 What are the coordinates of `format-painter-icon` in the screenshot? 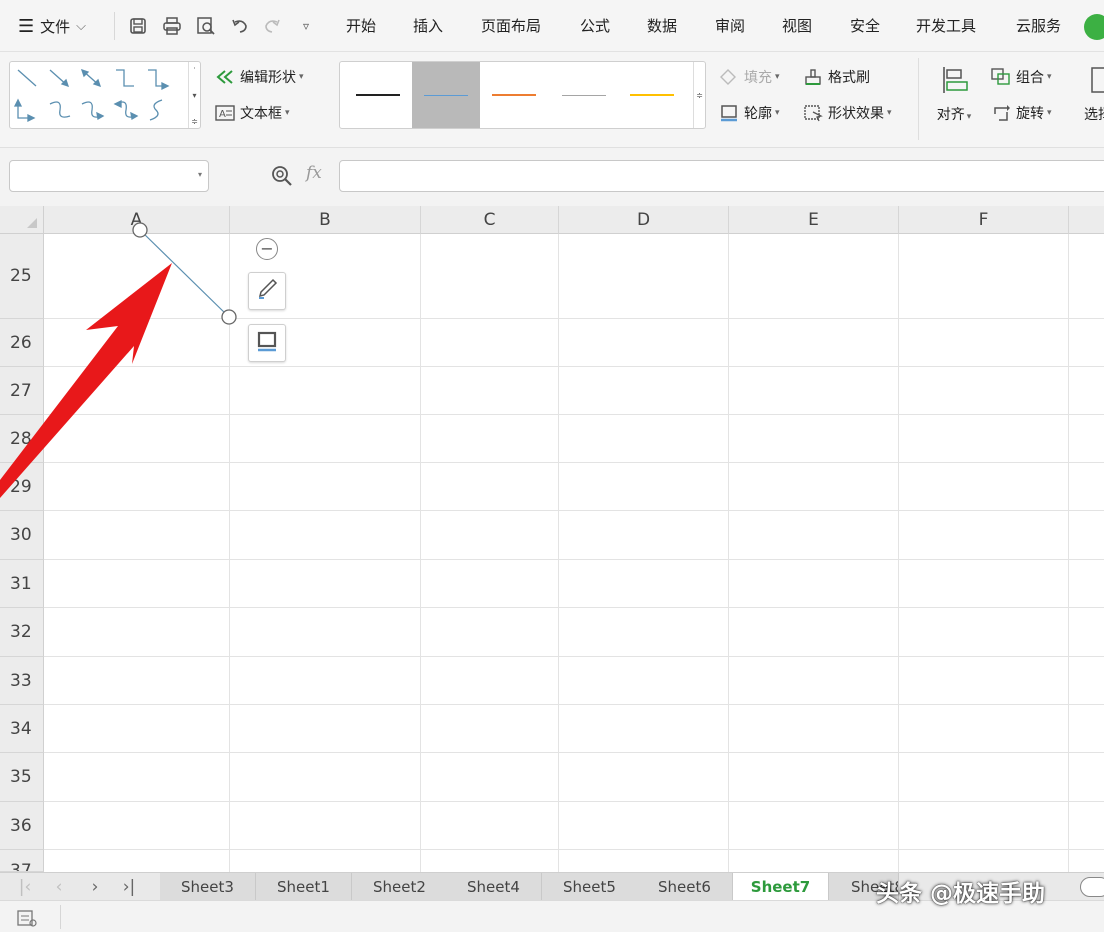 It's located at (813, 77).